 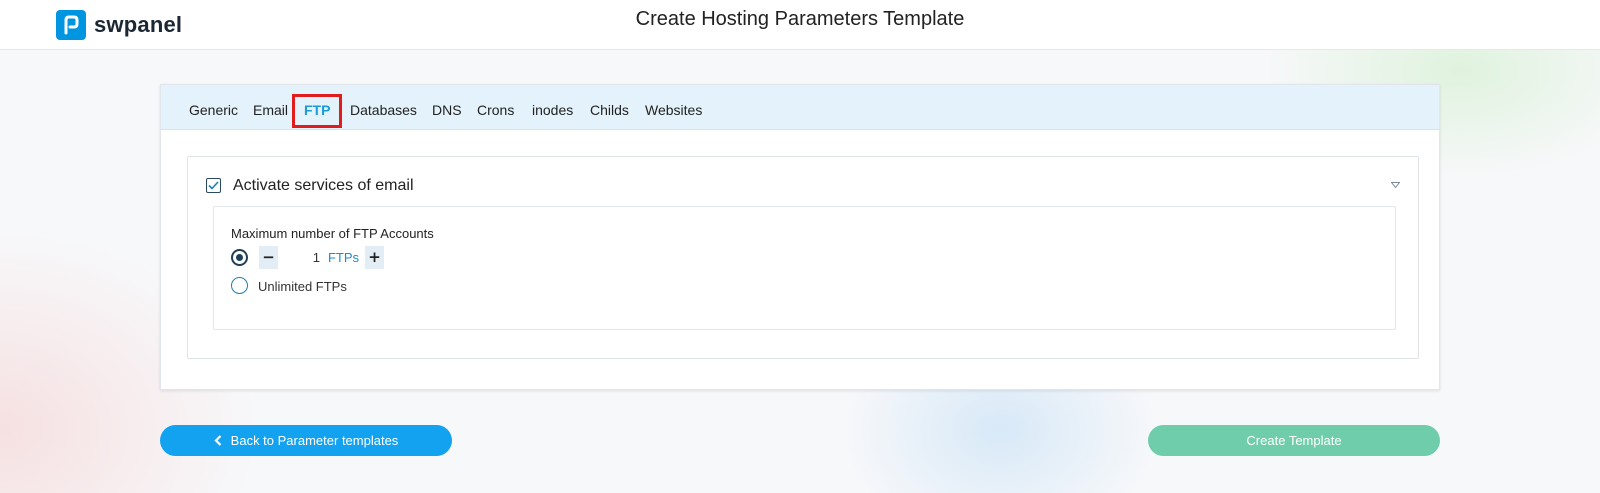 What do you see at coordinates (332, 233) in the screenshot?
I see `max-ftp-accounts-label: Maximum number of FTP Accounts` at bounding box center [332, 233].